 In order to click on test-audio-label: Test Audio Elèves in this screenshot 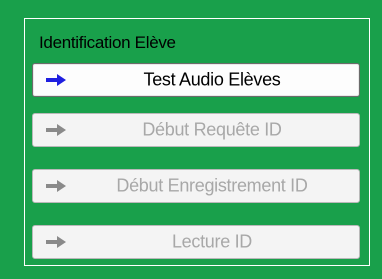, I will do `click(212, 79)`.